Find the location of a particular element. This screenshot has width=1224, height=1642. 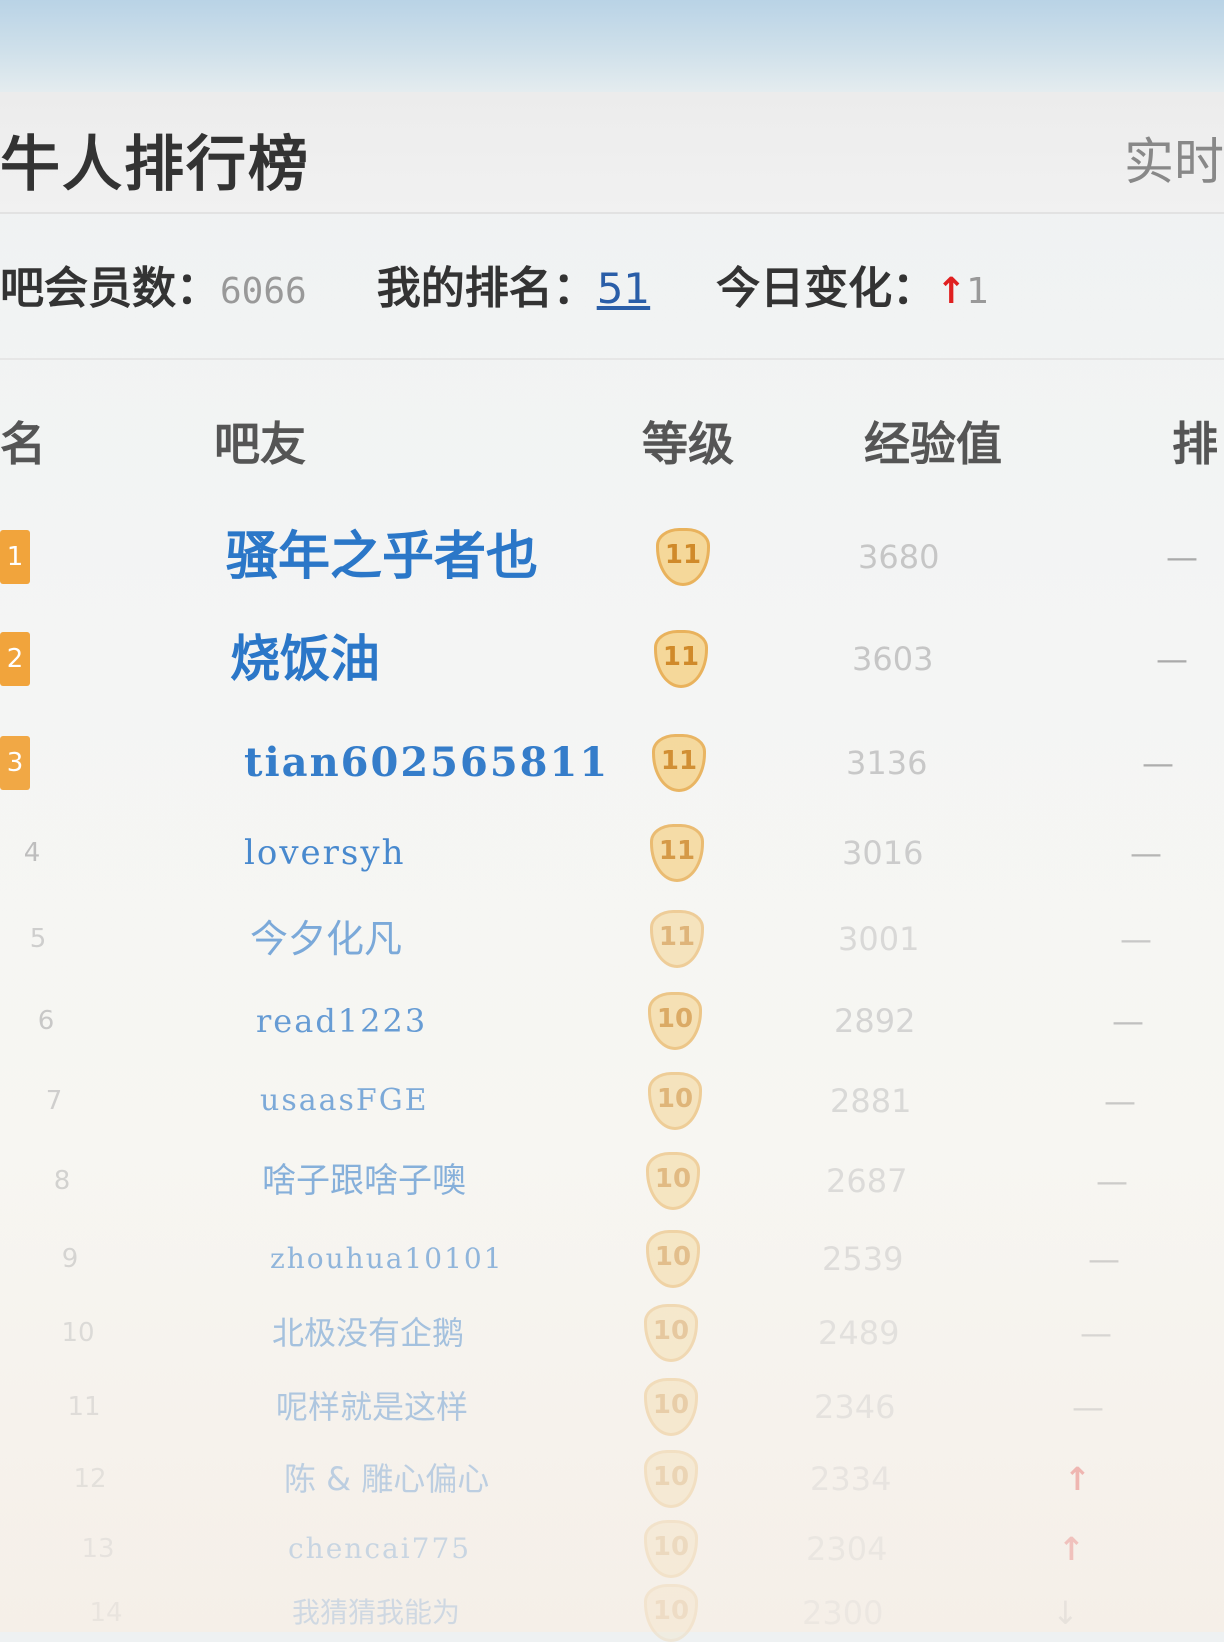

member-name-link: 陈 & 雕心偏心 is located at coordinates (386, 1479).